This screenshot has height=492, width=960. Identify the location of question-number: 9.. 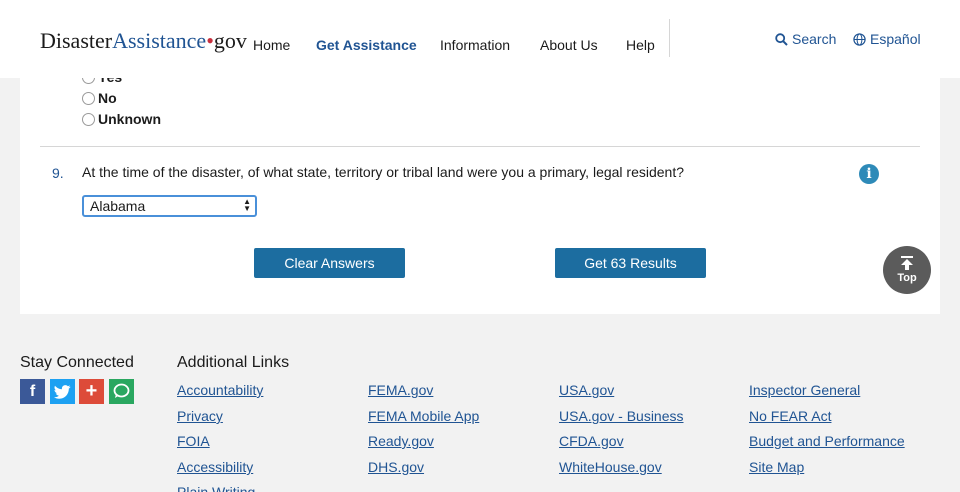
(58, 173).